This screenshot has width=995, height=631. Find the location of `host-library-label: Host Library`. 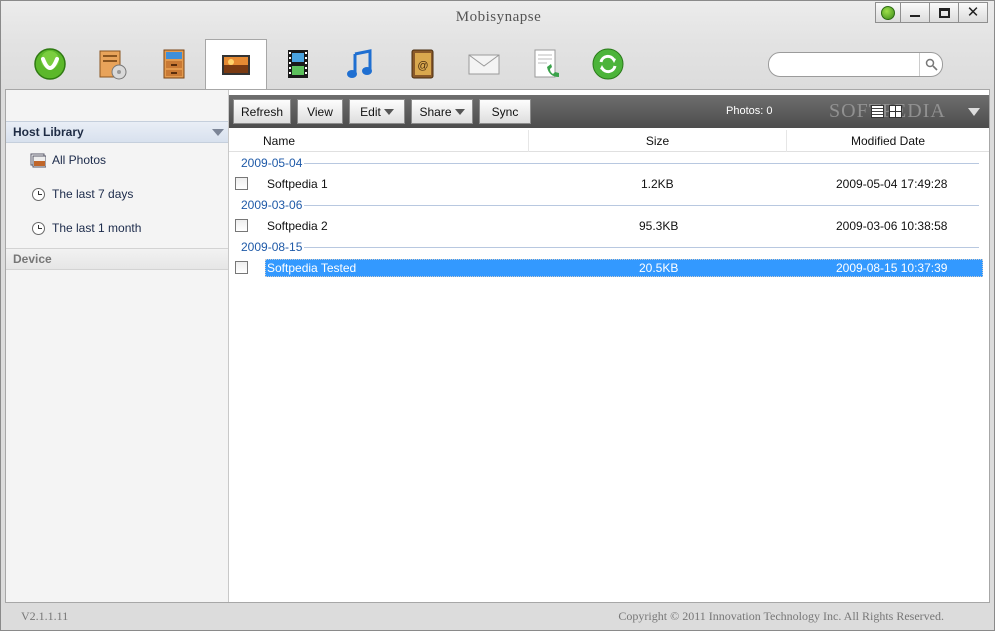

host-library-label: Host Library is located at coordinates (48, 132).